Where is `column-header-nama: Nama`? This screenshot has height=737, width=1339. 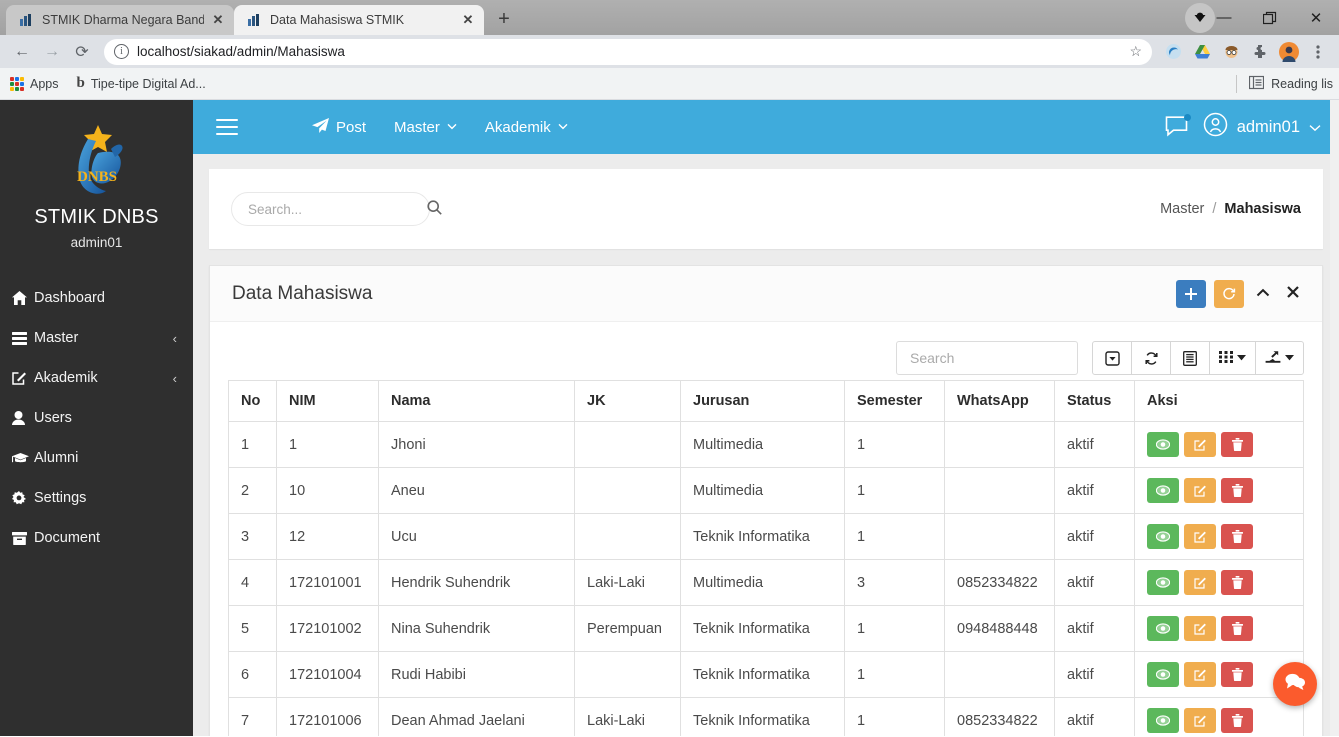 column-header-nama: Nama is located at coordinates (476, 401).